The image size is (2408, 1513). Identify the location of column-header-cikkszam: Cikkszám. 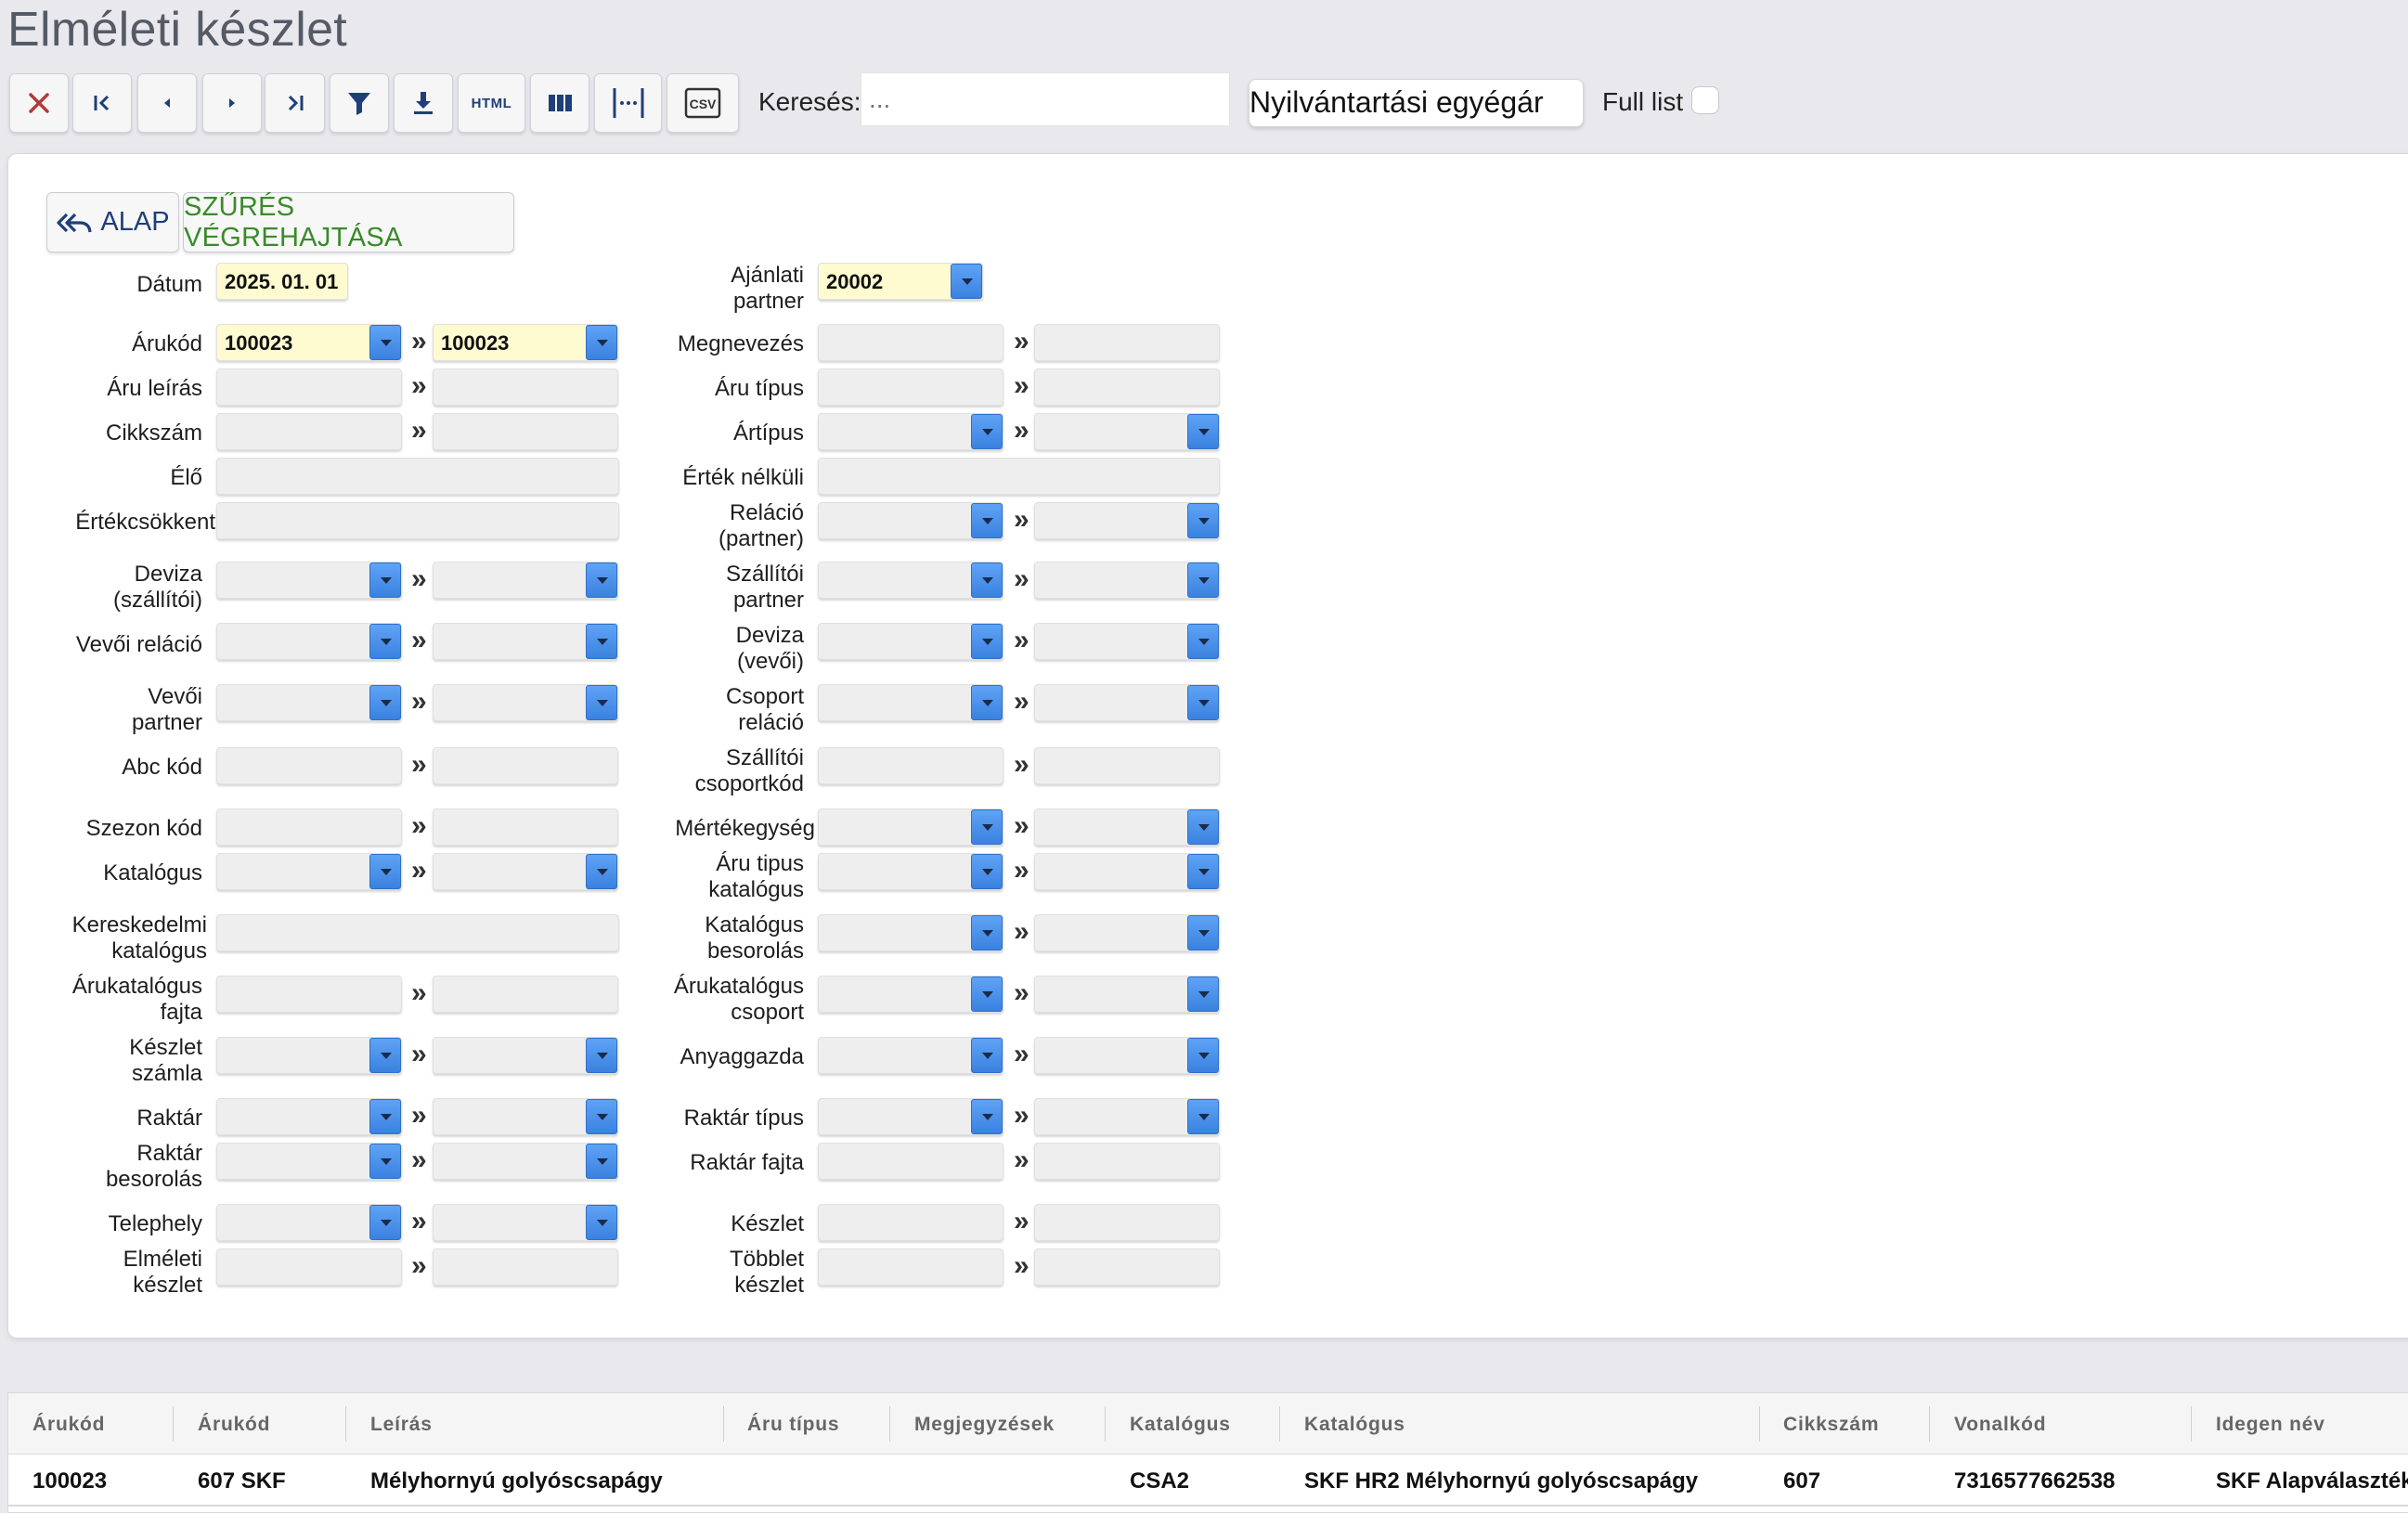
(1831, 1425).